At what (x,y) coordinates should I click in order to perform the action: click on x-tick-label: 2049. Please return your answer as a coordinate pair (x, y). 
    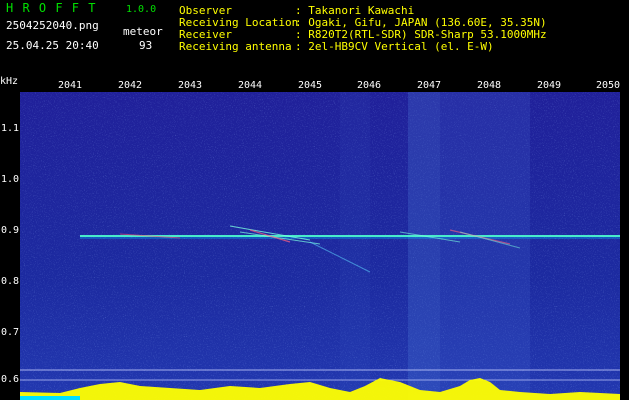
    Looking at the image, I should click on (549, 85).